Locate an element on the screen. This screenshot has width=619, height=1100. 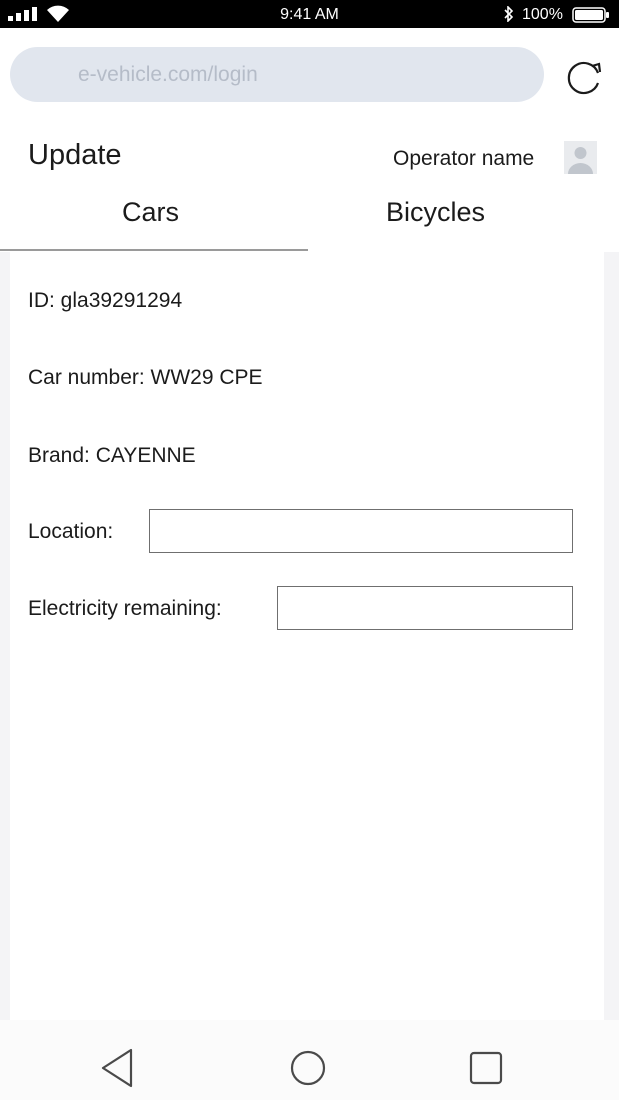
location-input is located at coordinates (361, 531).